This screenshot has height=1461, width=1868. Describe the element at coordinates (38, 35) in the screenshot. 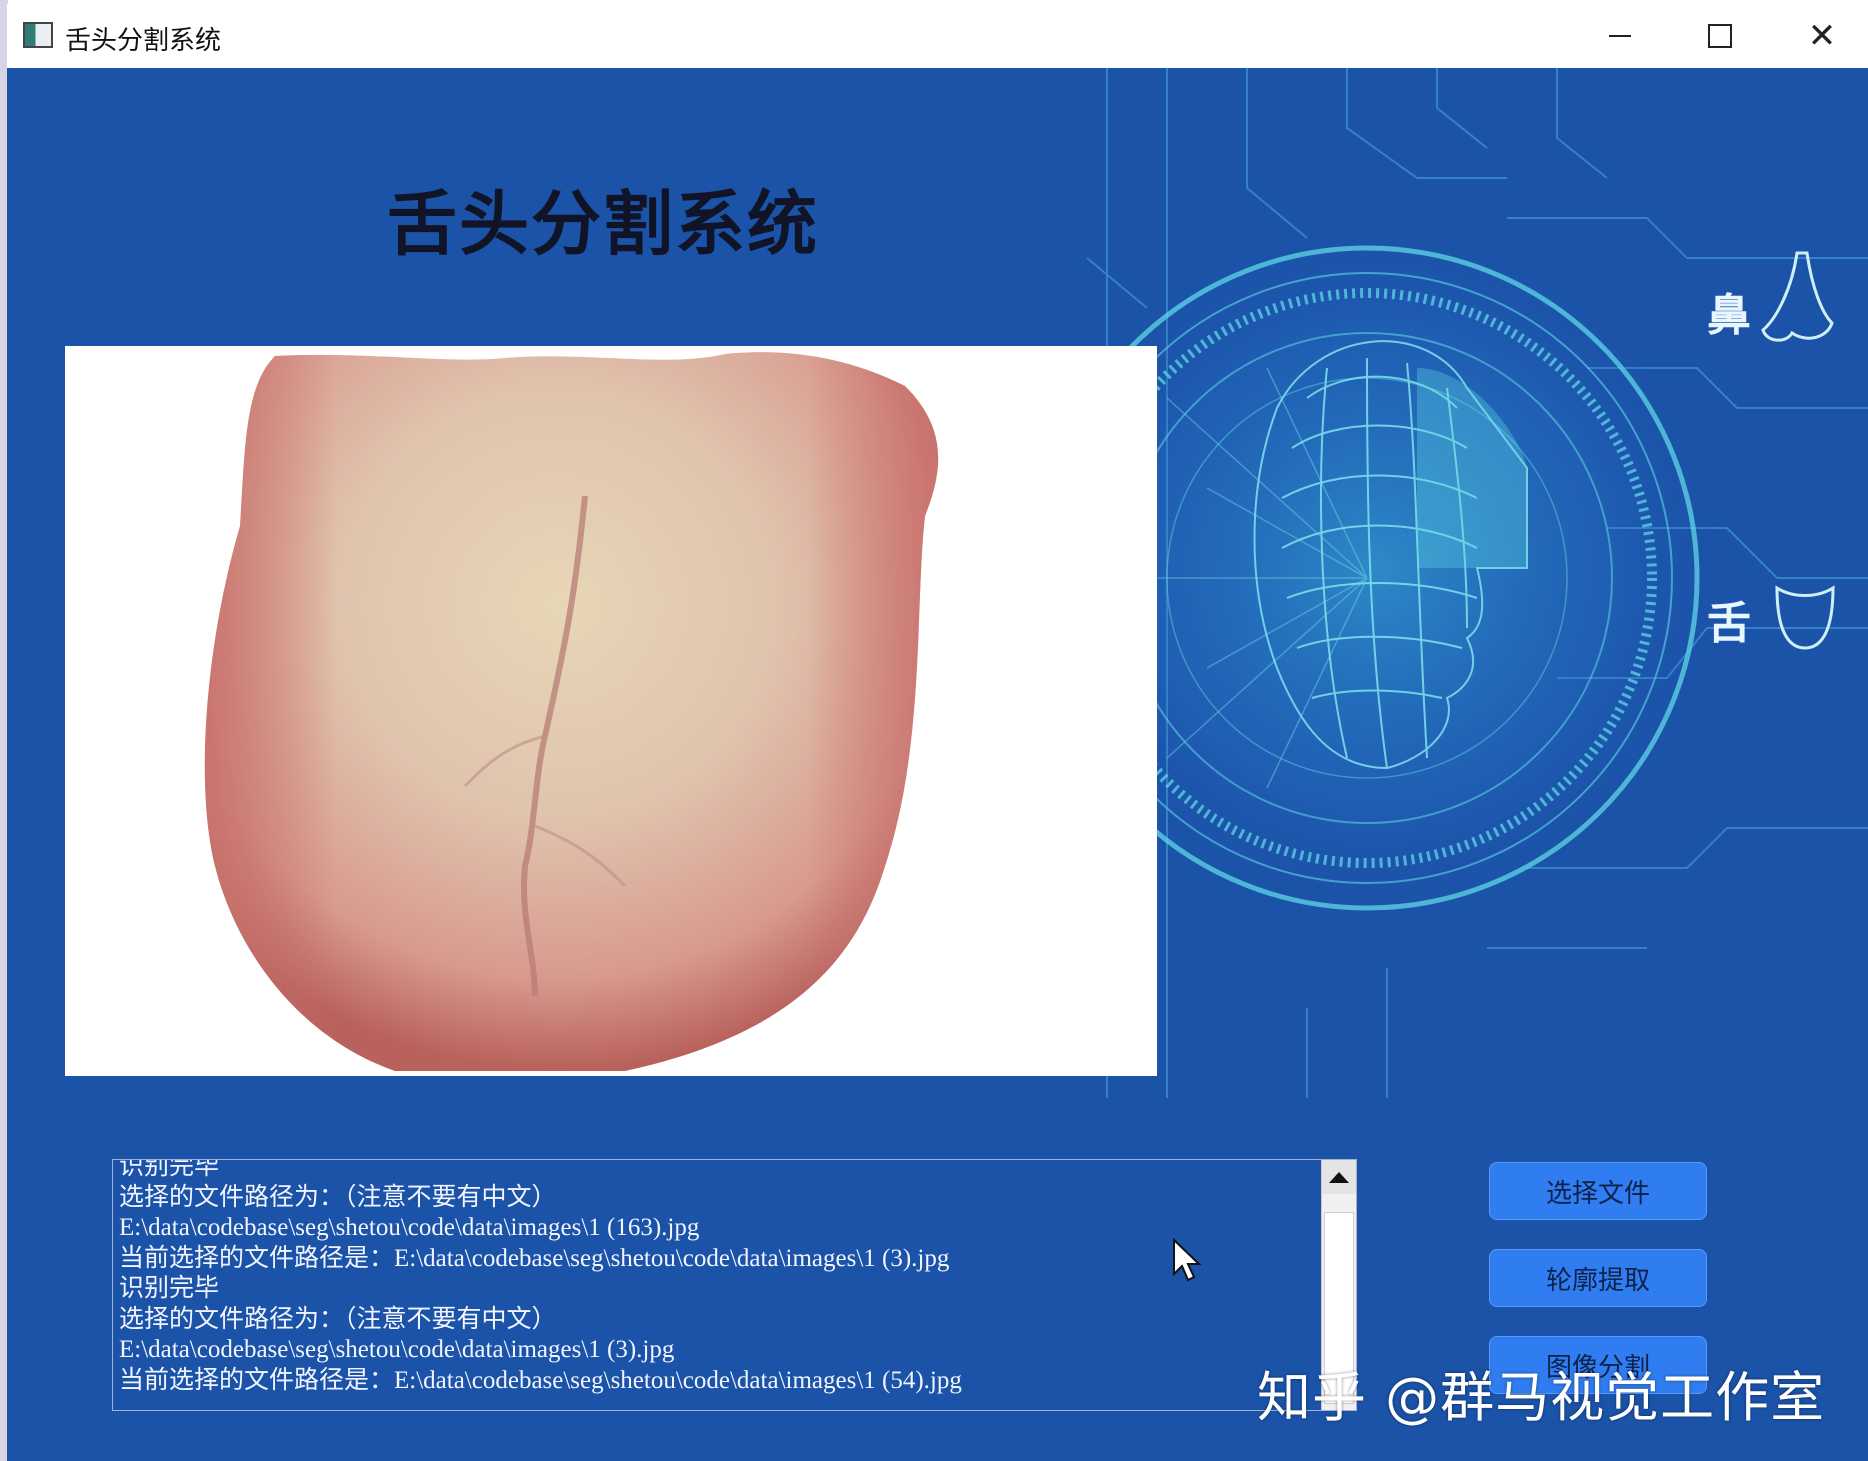

I see `app-window-icon` at that location.